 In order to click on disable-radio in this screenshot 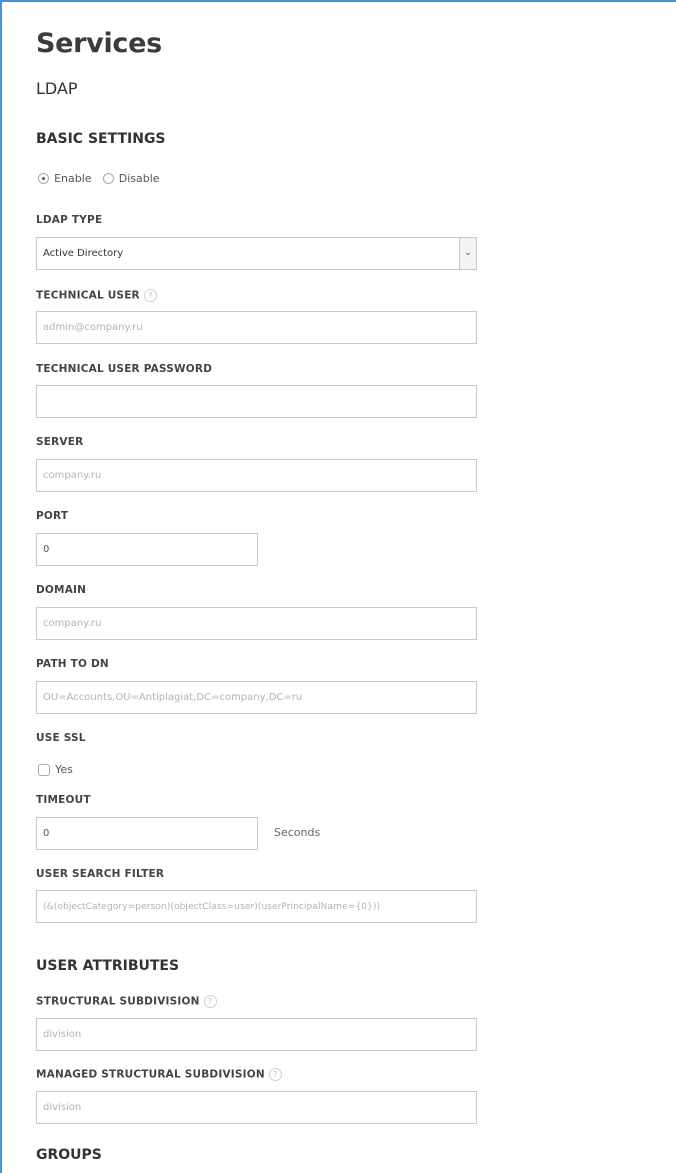, I will do `click(108, 178)`.